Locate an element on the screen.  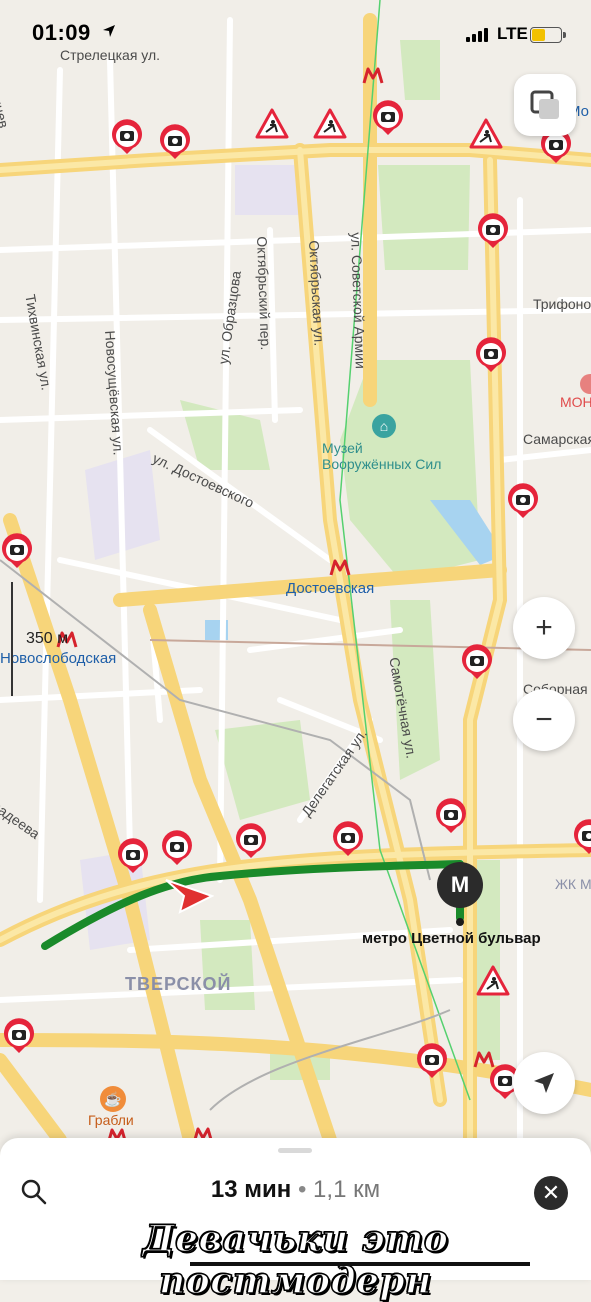
network-type: LTE is located at coordinates (512, 33).